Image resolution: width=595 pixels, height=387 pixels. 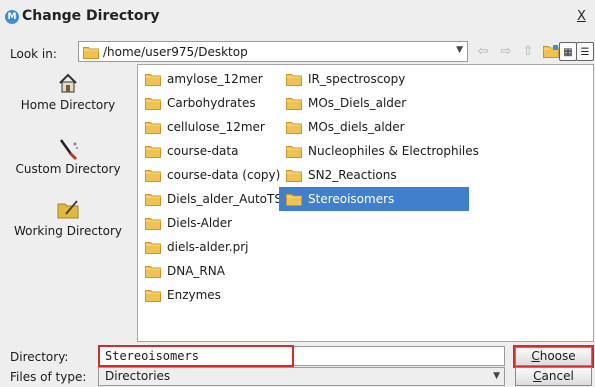 What do you see at coordinates (208, 79) in the screenshot?
I see `list-item: amylose_12mer` at bounding box center [208, 79].